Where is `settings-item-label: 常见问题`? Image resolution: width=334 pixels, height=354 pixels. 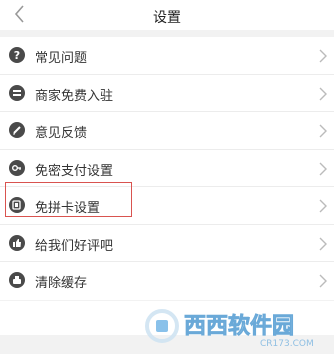
settings-item-label: 常见问题 is located at coordinates (61, 58).